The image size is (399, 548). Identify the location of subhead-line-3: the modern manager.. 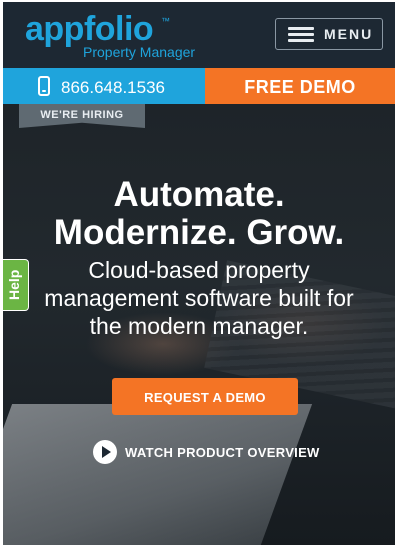
(199, 326).